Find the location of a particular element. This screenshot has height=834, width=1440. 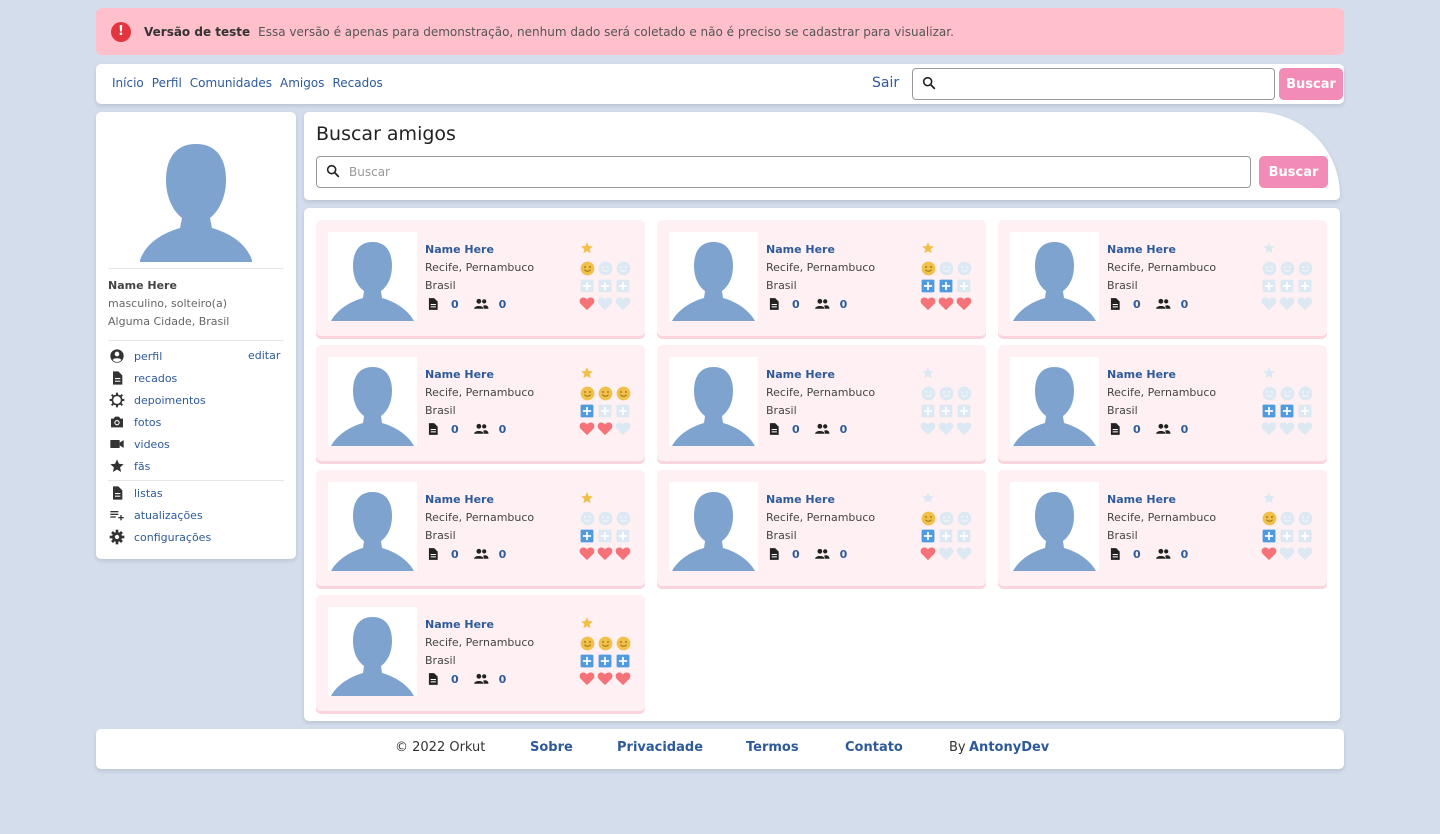

top-search-button: Buscar is located at coordinates (1311, 84).